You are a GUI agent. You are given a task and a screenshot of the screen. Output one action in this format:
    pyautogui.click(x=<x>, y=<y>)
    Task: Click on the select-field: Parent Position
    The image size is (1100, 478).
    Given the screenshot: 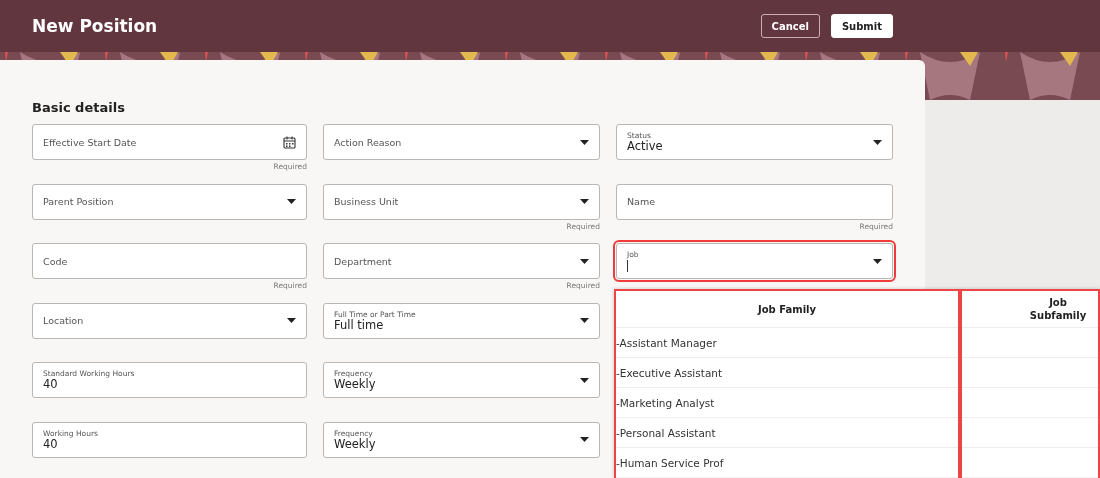 What is the action you would take?
    pyautogui.click(x=169, y=201)
    